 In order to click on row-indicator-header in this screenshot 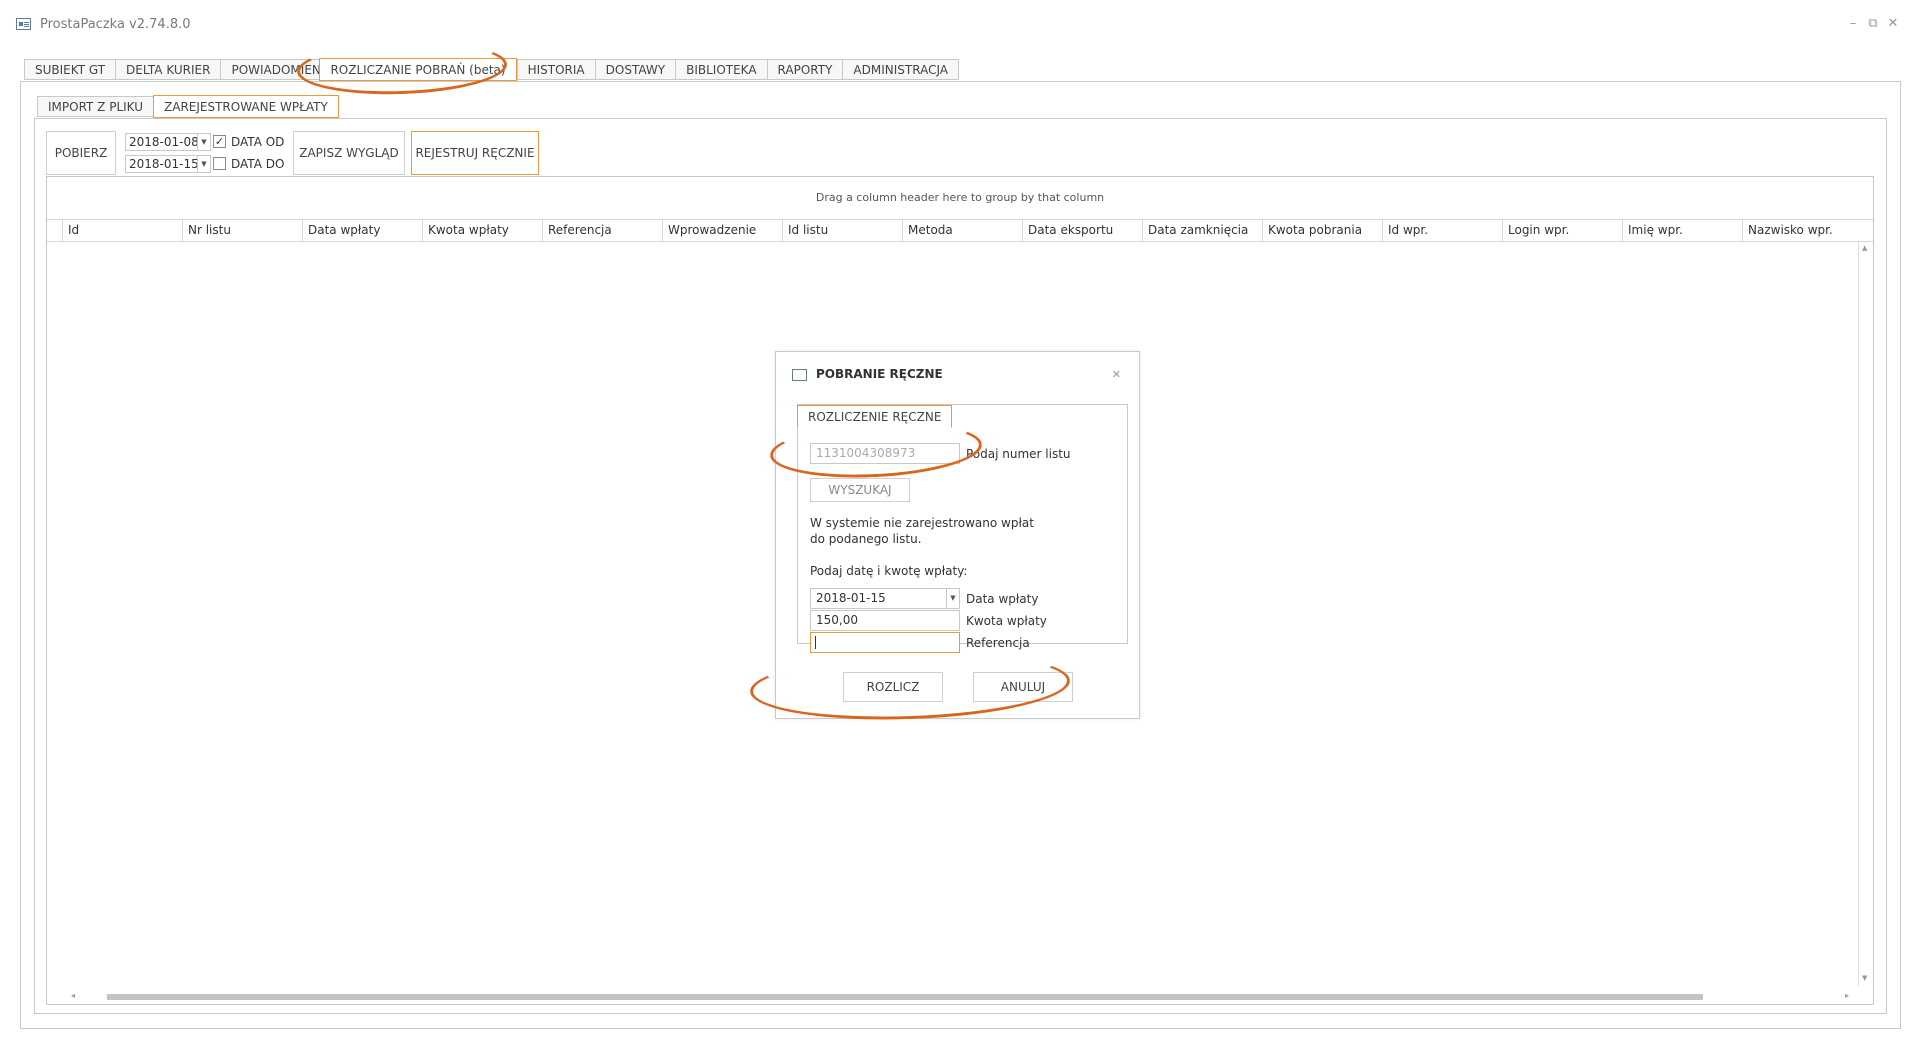, I will do `click(54, 230)`.